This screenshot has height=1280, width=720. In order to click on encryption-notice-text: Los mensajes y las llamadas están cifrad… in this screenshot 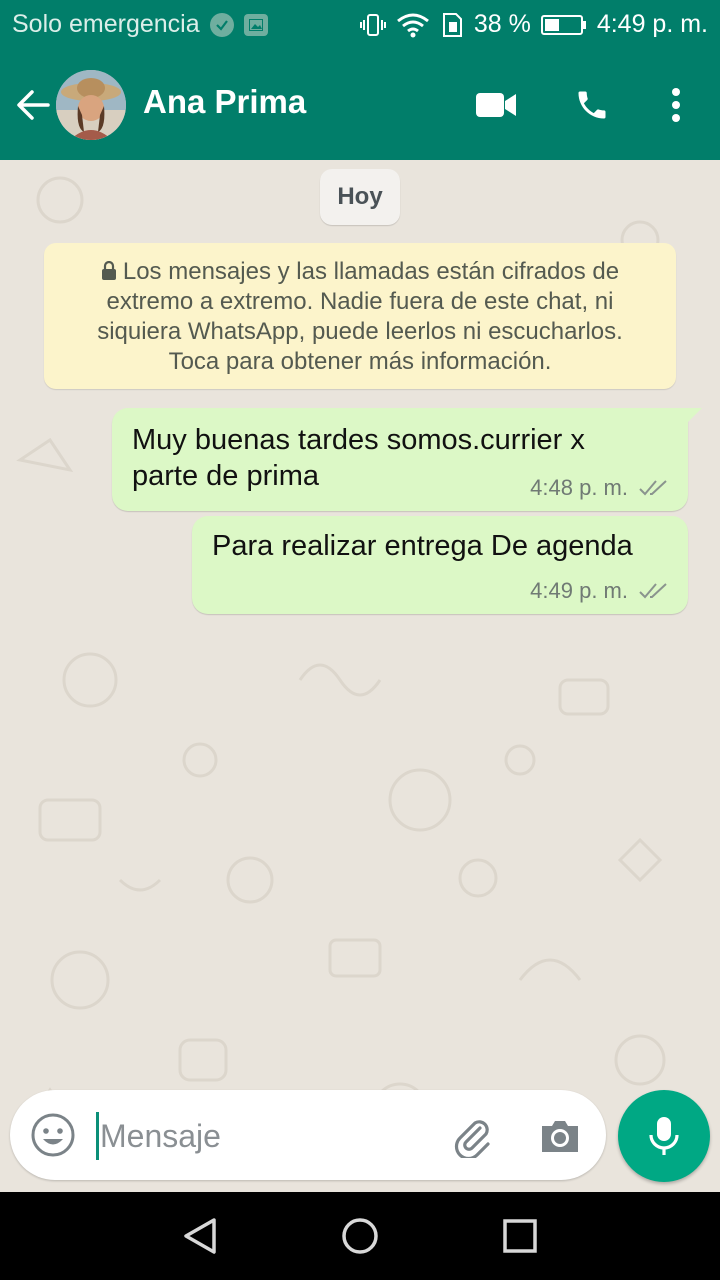, I will do `click(360, 316)`.